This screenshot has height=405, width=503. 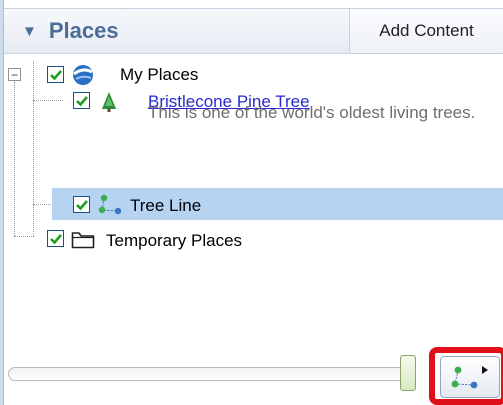 I want to click on places-bottom-bar, so click(x=253, y=375).